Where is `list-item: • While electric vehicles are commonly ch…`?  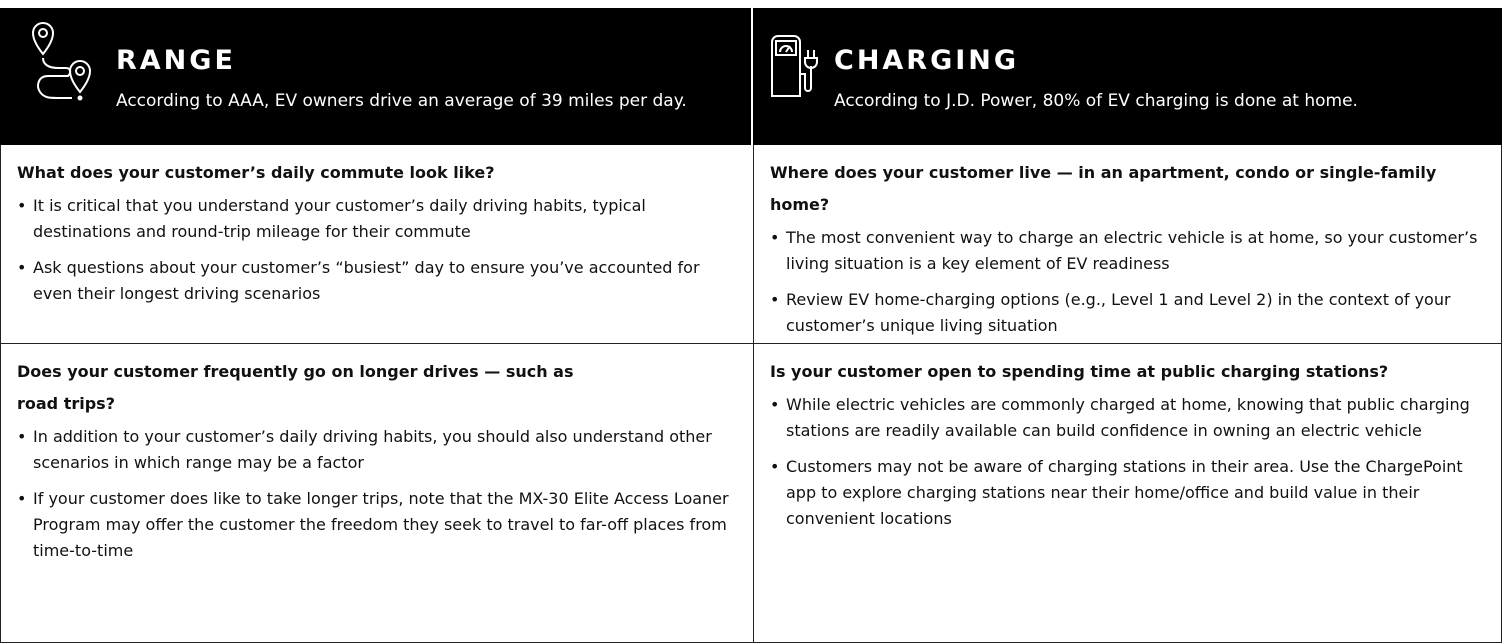 list-item: • While electric vehicles are commonly ch… is located at coordinates (1126, 418).